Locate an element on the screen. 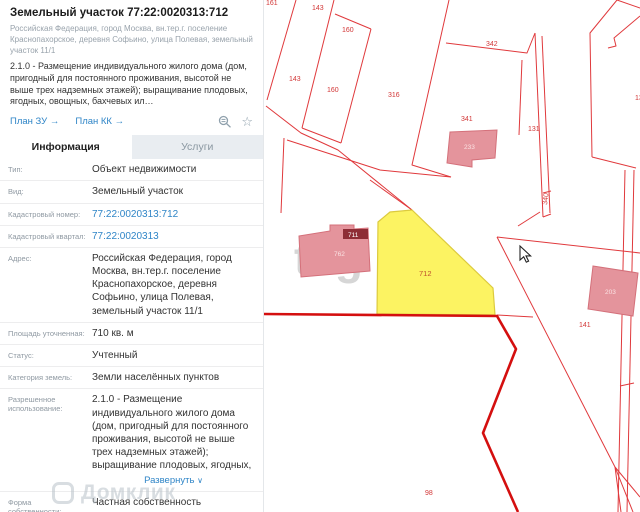 The width and height of the screenshot is (640, 512). building-label-233: 233 is located at coordinates (469, 147).